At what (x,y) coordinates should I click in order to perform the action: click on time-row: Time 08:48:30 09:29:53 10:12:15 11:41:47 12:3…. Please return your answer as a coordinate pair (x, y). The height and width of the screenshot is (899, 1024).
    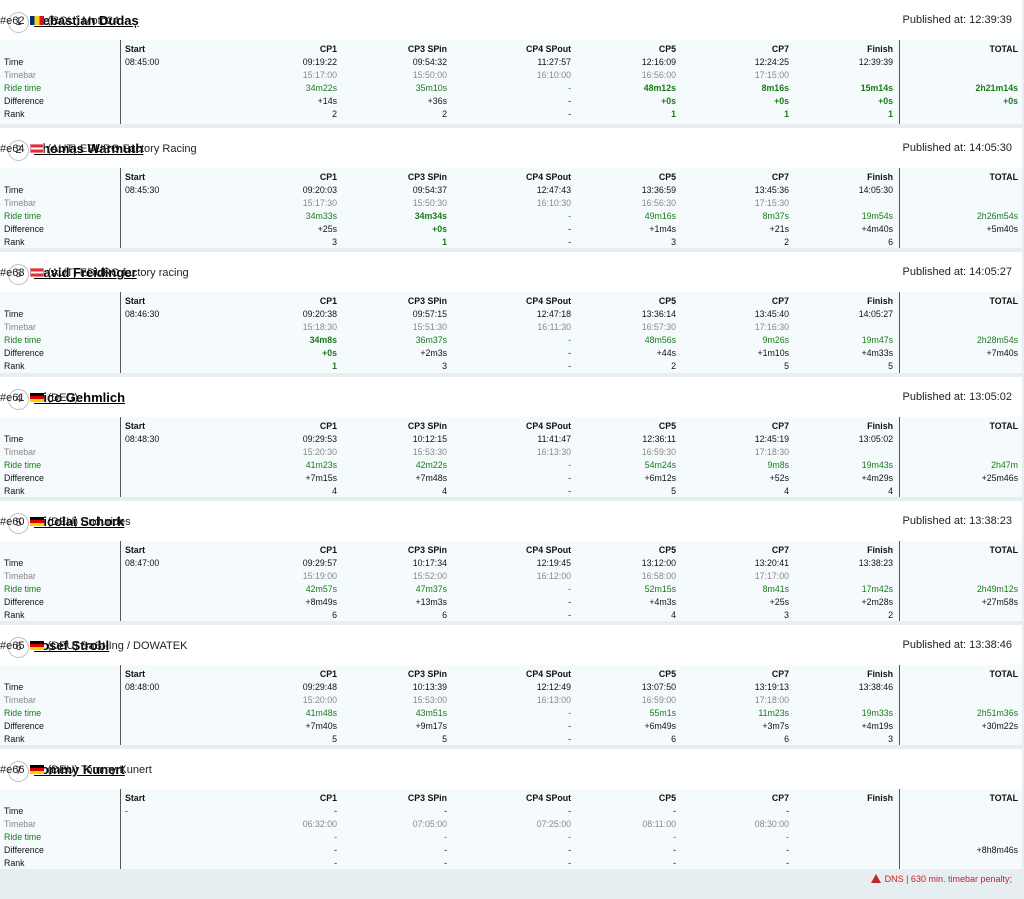
    Looking at the image, I should click on (511, 439).